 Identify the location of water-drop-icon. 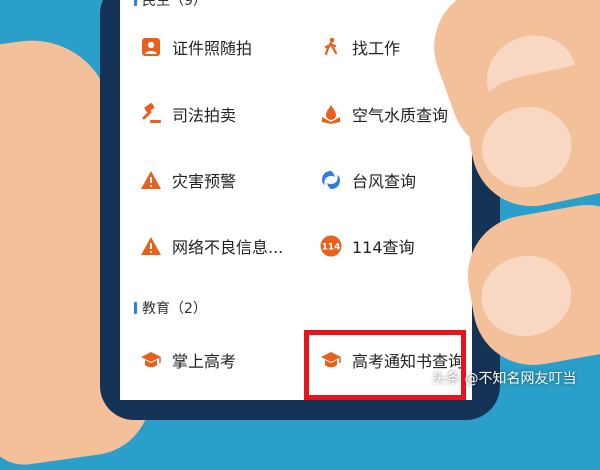
(331, 114).